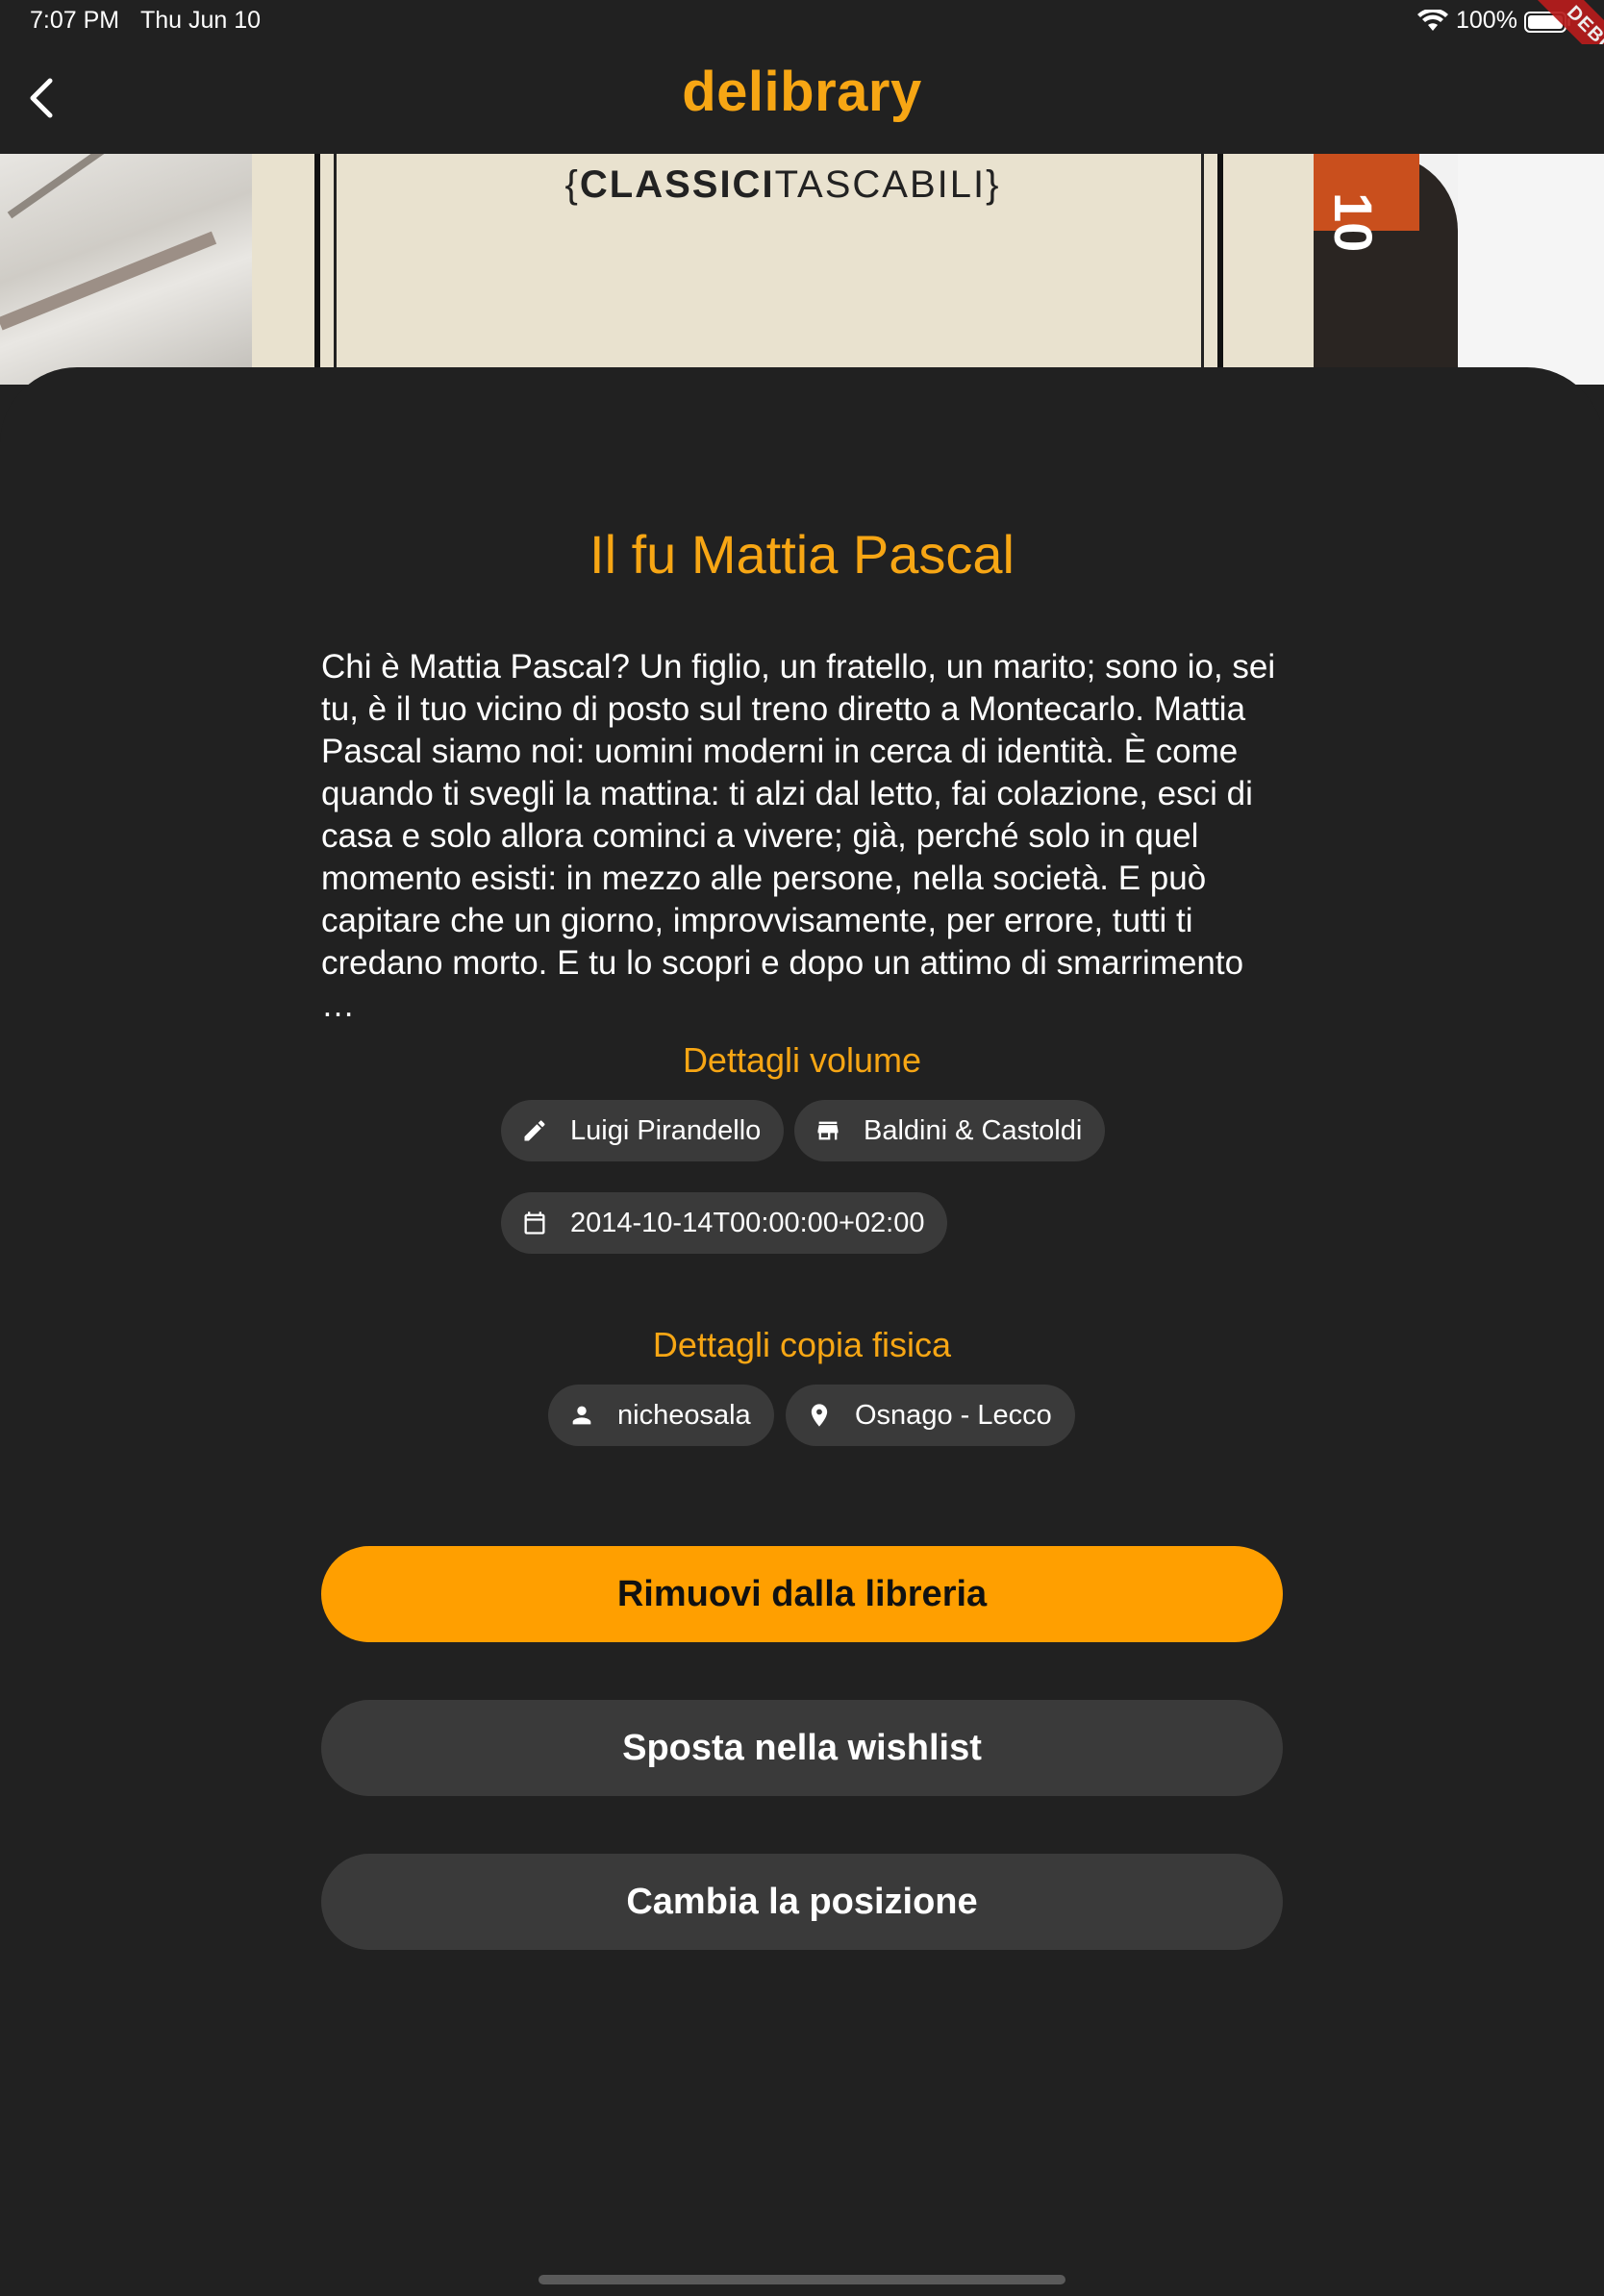 The height and width of the screenshot is (2296, 1604). I want to click on pencil-icon, so click(534, 1130).